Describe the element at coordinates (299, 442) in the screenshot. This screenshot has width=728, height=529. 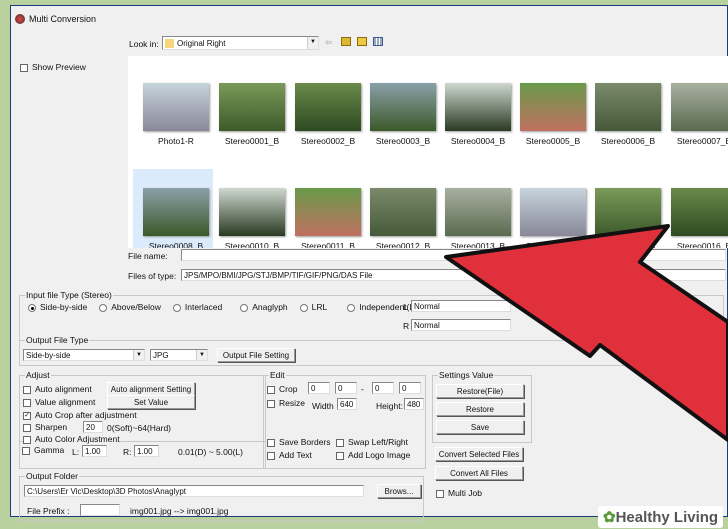
I see `save-borders-checkbox: Save Borders` at that location.